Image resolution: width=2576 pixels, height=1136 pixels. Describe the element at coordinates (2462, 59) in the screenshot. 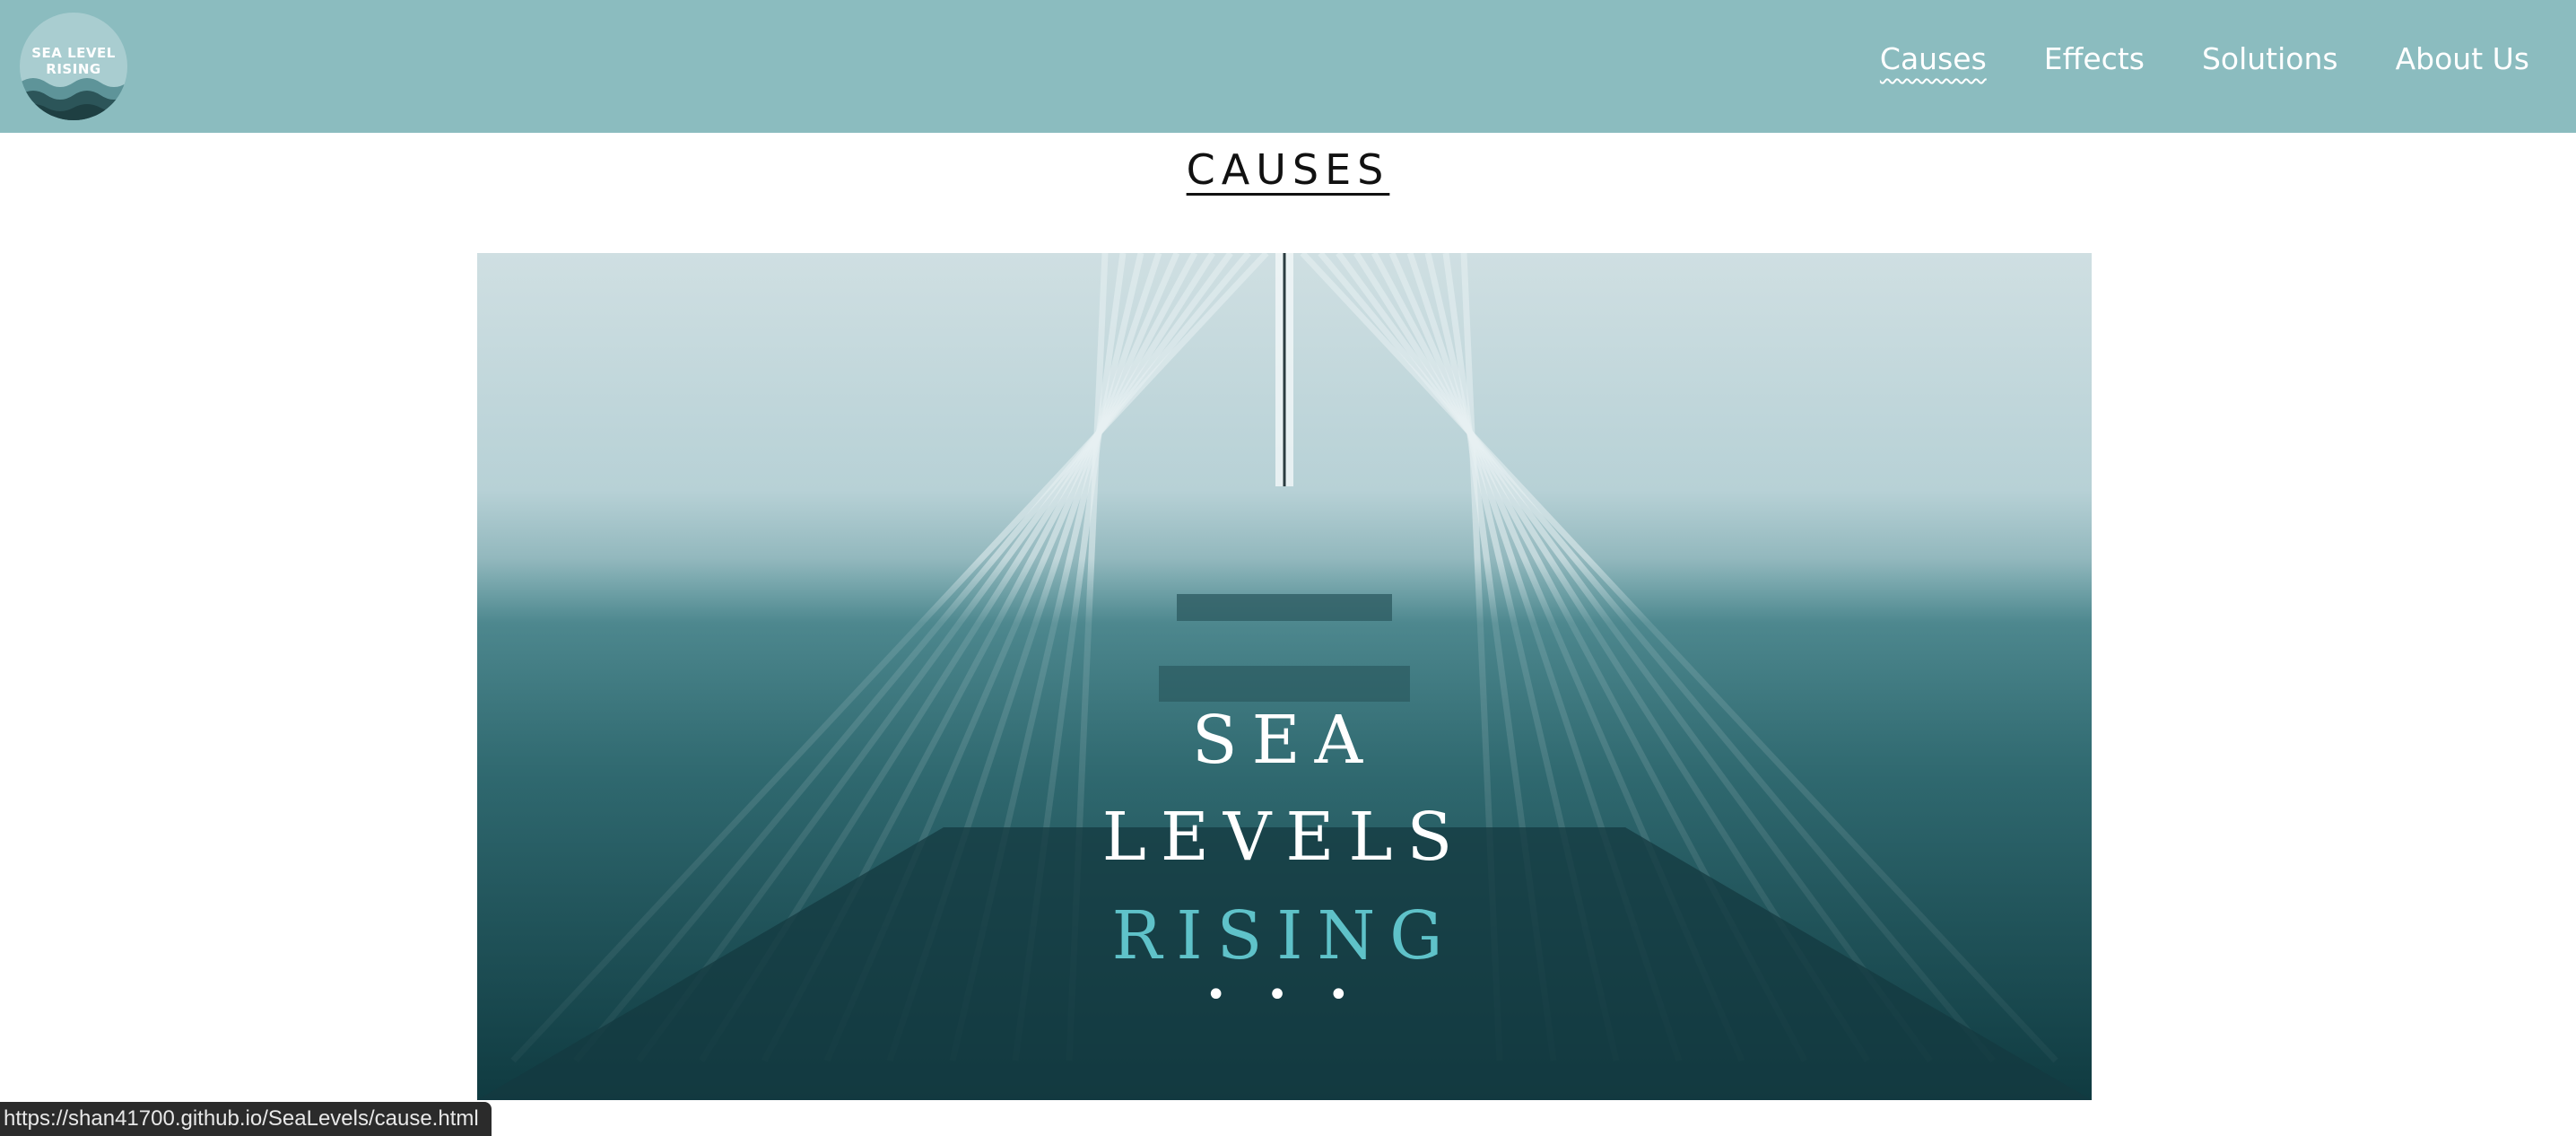

I see `nav-link-about-us: About Us` at that location.